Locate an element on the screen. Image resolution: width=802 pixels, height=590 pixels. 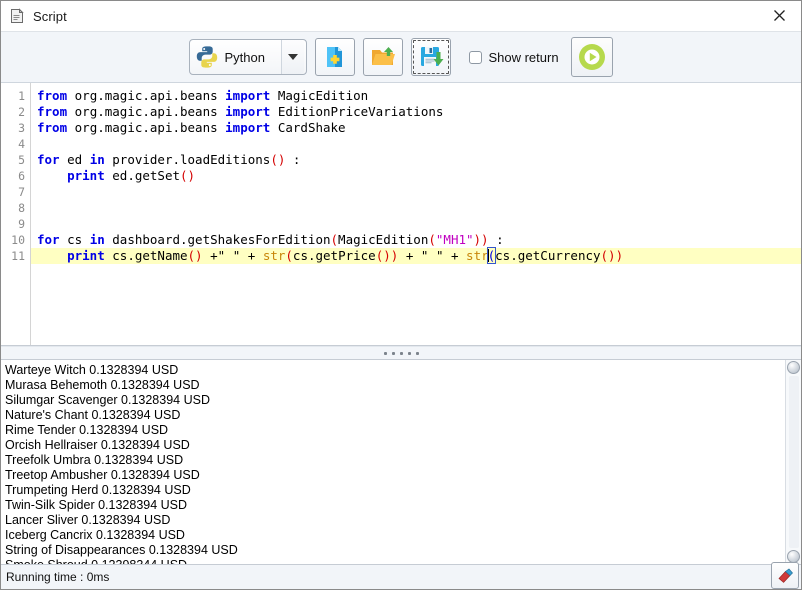
output-vertical-scrollbar is located at coordinates (793, 462).